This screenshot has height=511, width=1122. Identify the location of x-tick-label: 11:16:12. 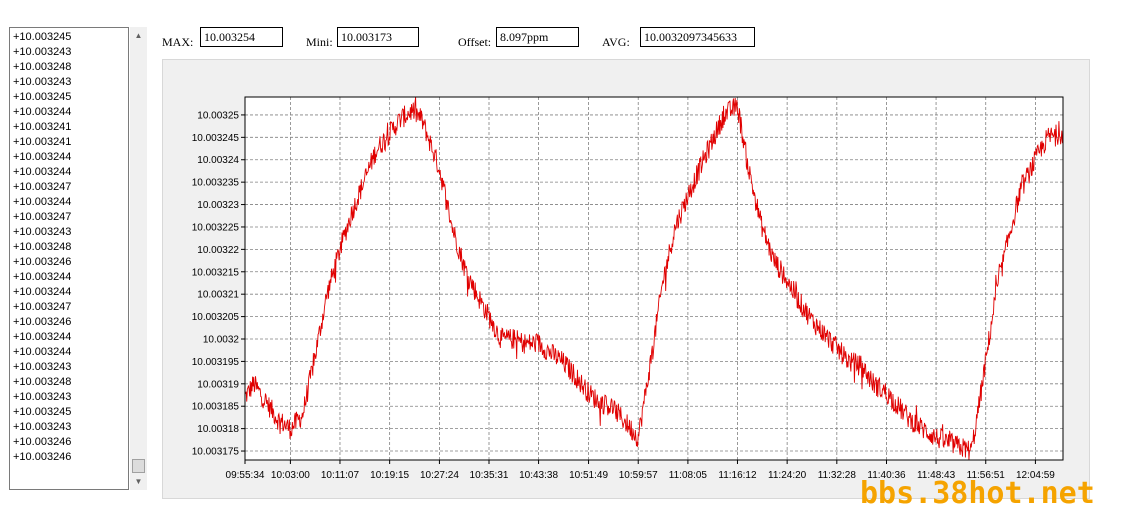
(737, 475).